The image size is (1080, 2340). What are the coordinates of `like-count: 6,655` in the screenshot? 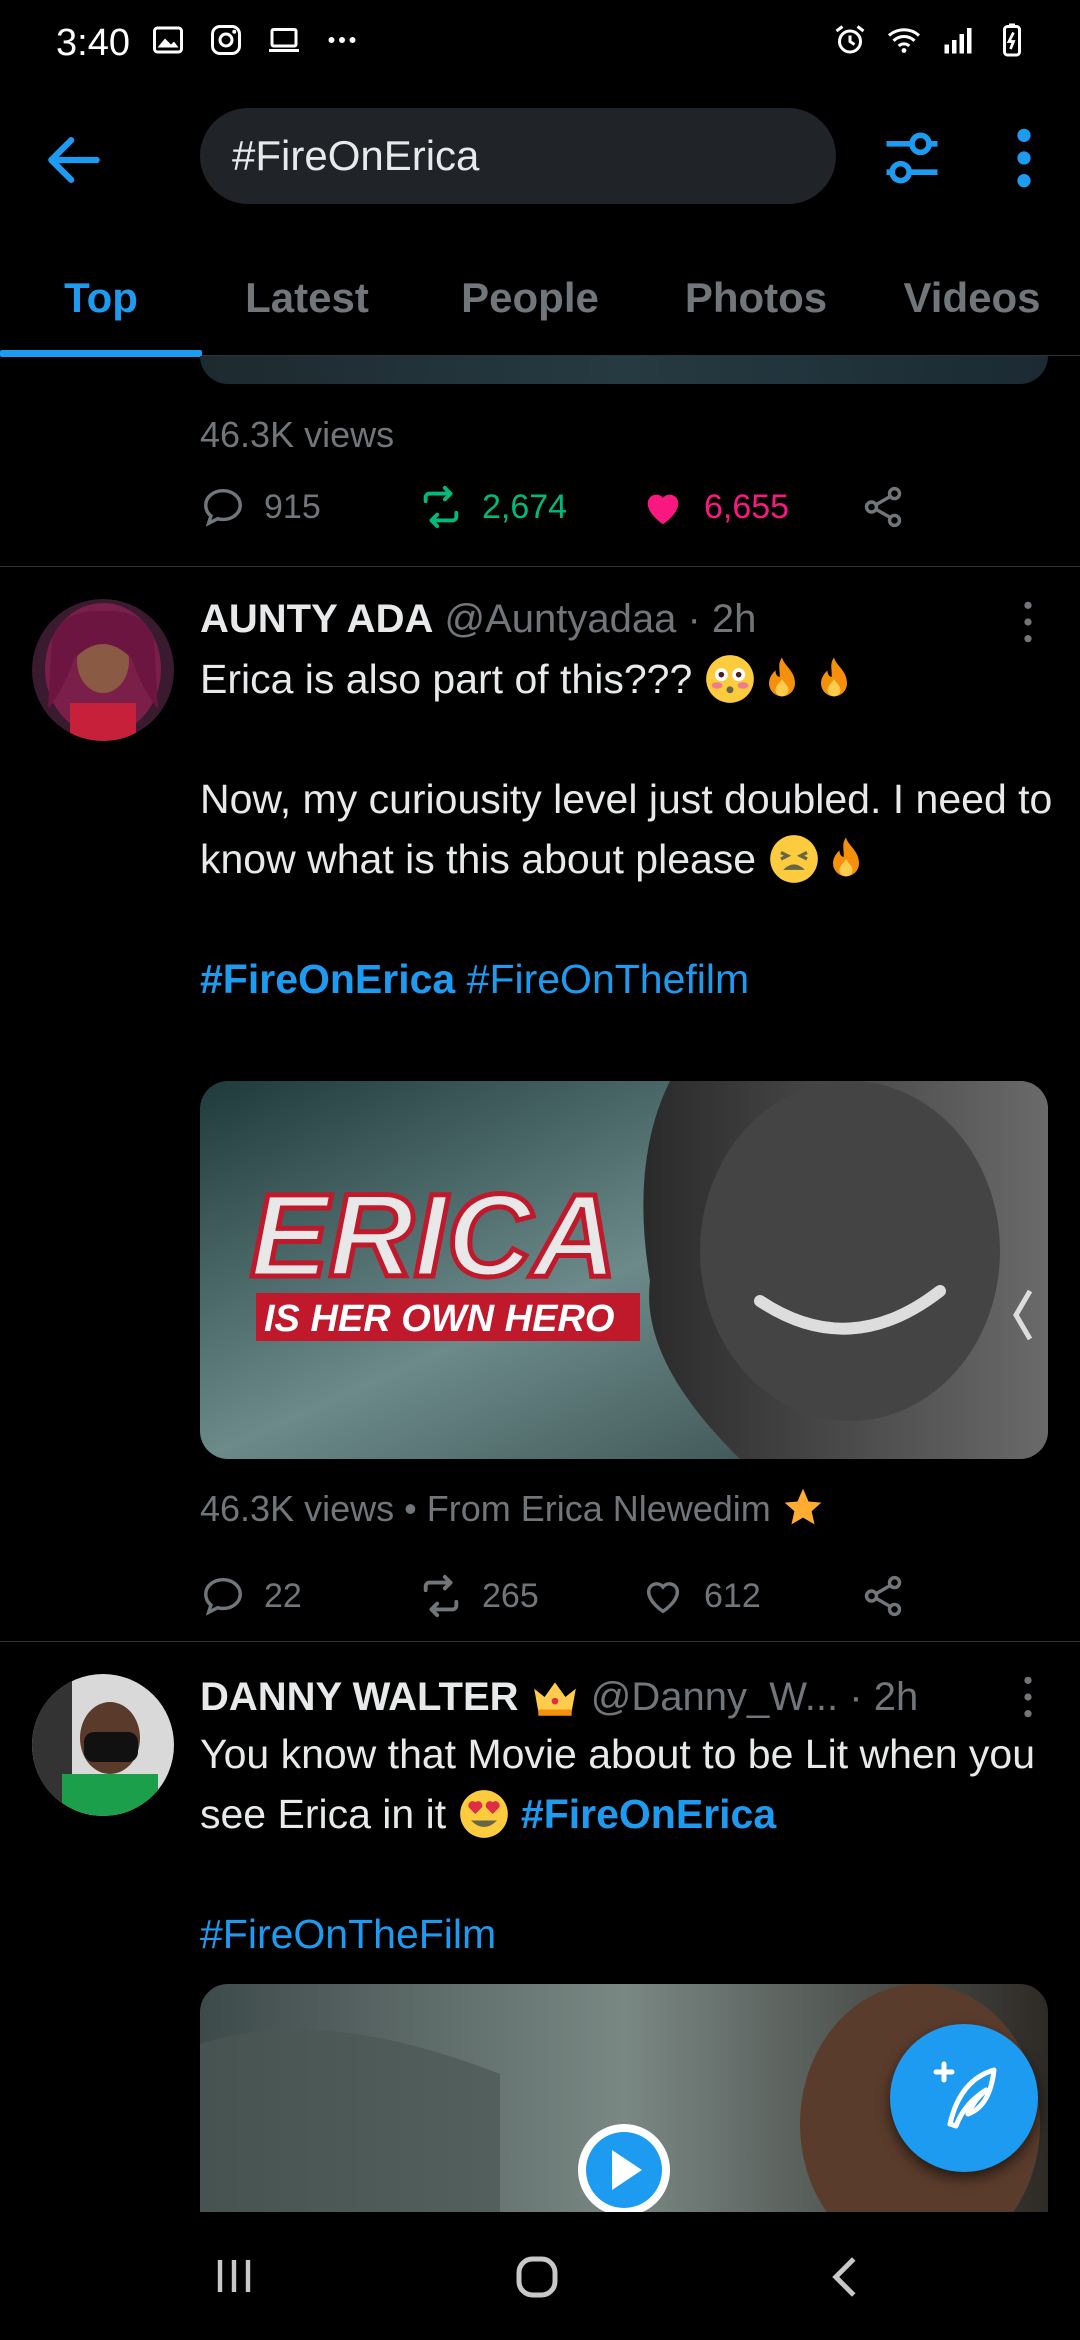 It's located at (747, 506).